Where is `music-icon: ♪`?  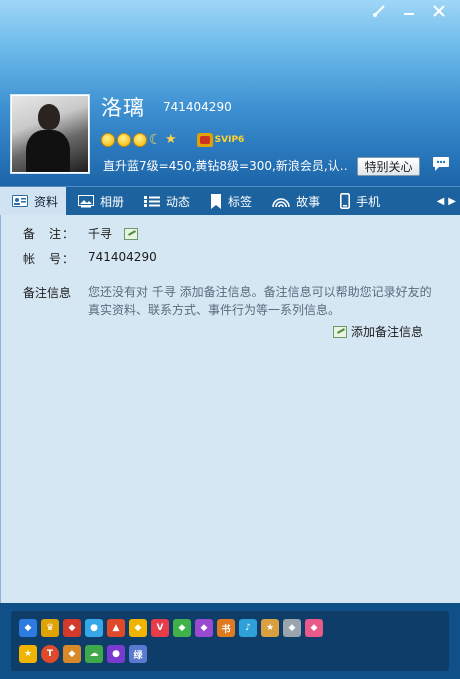
music-icon: ♪ is located at coordinates (248, 628).